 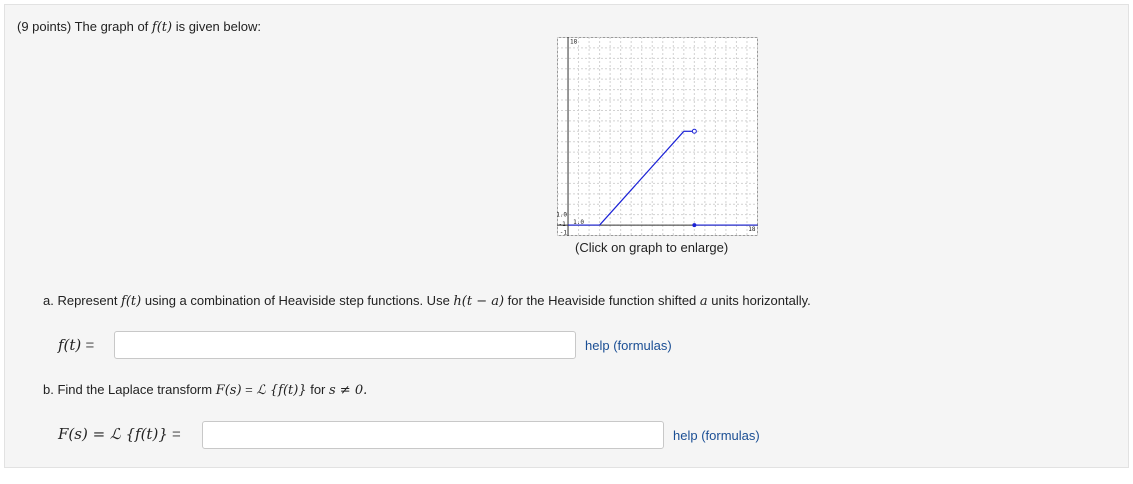 I want to click on y-min-label: -1, so click(x=564, y=233).